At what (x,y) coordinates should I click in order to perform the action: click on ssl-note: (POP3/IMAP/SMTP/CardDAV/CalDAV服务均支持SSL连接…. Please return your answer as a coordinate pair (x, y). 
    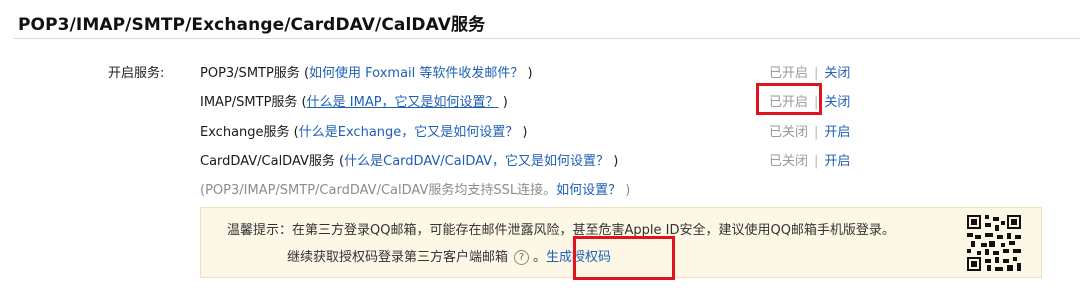
    Looking at the image, I should click on (415, 190).